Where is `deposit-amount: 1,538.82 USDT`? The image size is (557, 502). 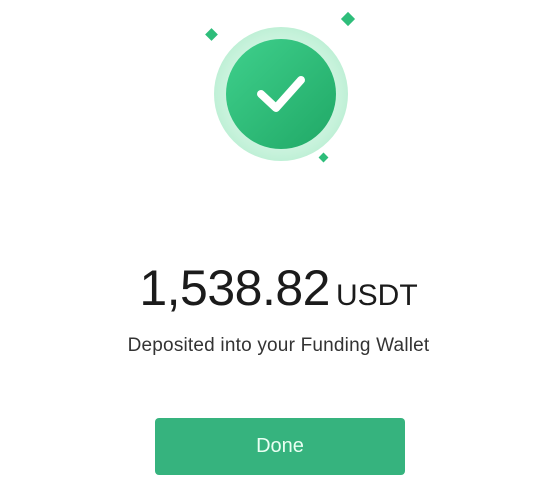 deposit-amount: 1,538.82 USDT is located at coordinates (278, 292).